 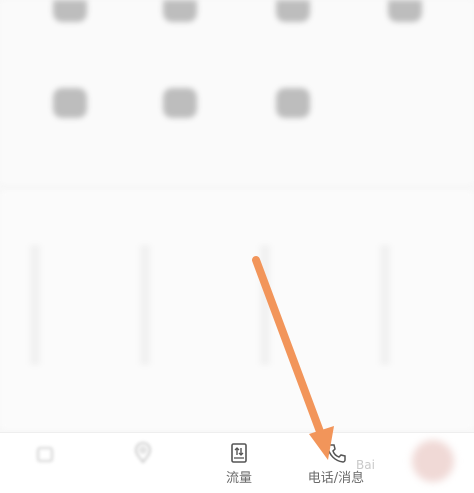 What do you see at coordinates (50, 463) in the screenshot?
I see `tab-home` at bounding box center [50, 463].